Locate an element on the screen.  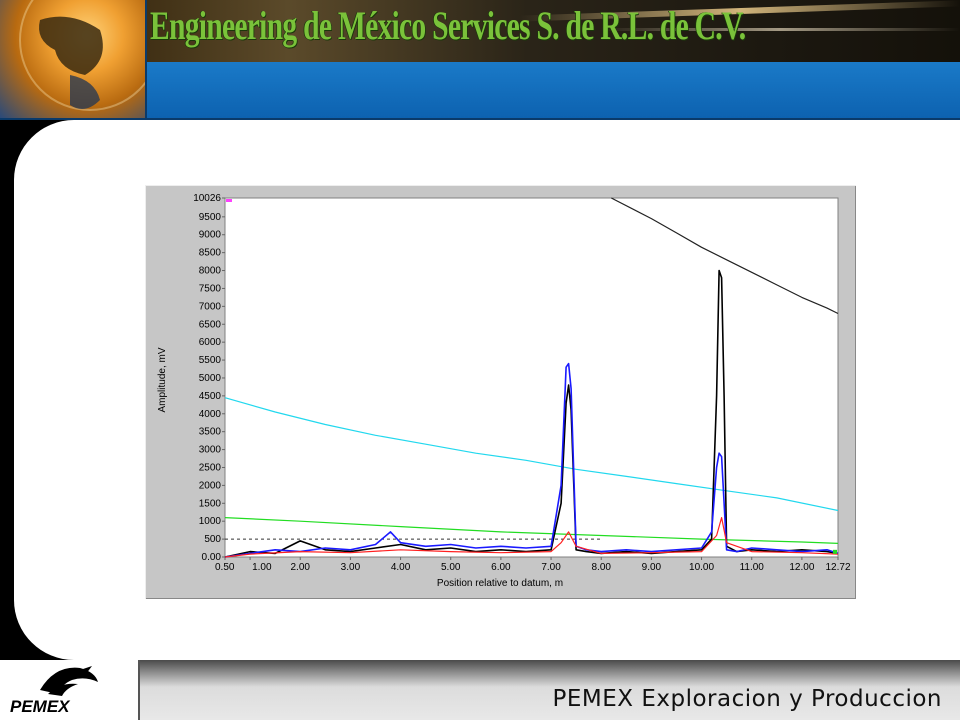
x-tick-label: 12.72 is located at coordinates (837, 567).